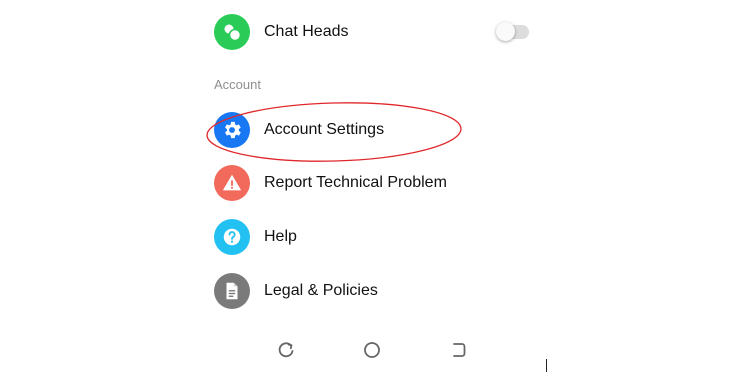 This screenshot has width=750, height=375. Describe the element at coordinates (372, 350) in the screenshot. I see `home-icon` at that location.